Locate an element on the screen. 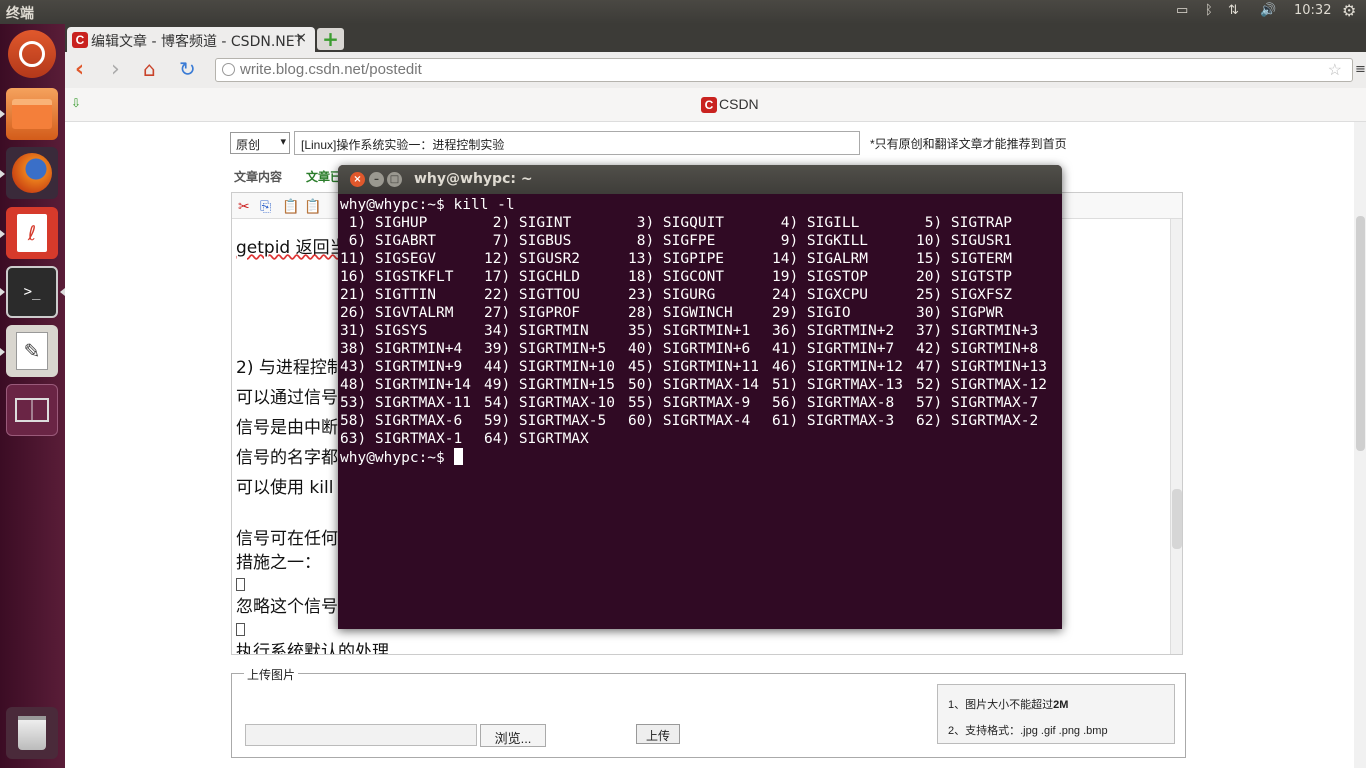 This screenshot has width=1366, height=768. signal-entry: 39) SIGRTMIN+5 is located at coordinates (545, 349).